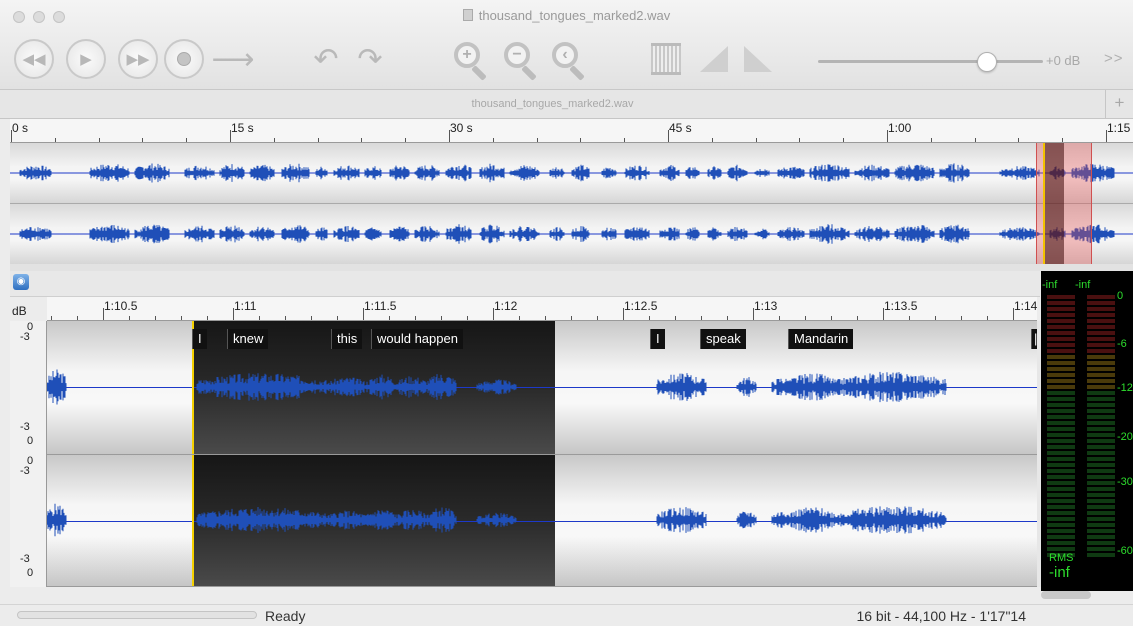 The image size is (1133, 626). What do you see at coordinates (1061, 427) in the screenshot?
I see `left-level-bar` at bounding box center [1061, 427].